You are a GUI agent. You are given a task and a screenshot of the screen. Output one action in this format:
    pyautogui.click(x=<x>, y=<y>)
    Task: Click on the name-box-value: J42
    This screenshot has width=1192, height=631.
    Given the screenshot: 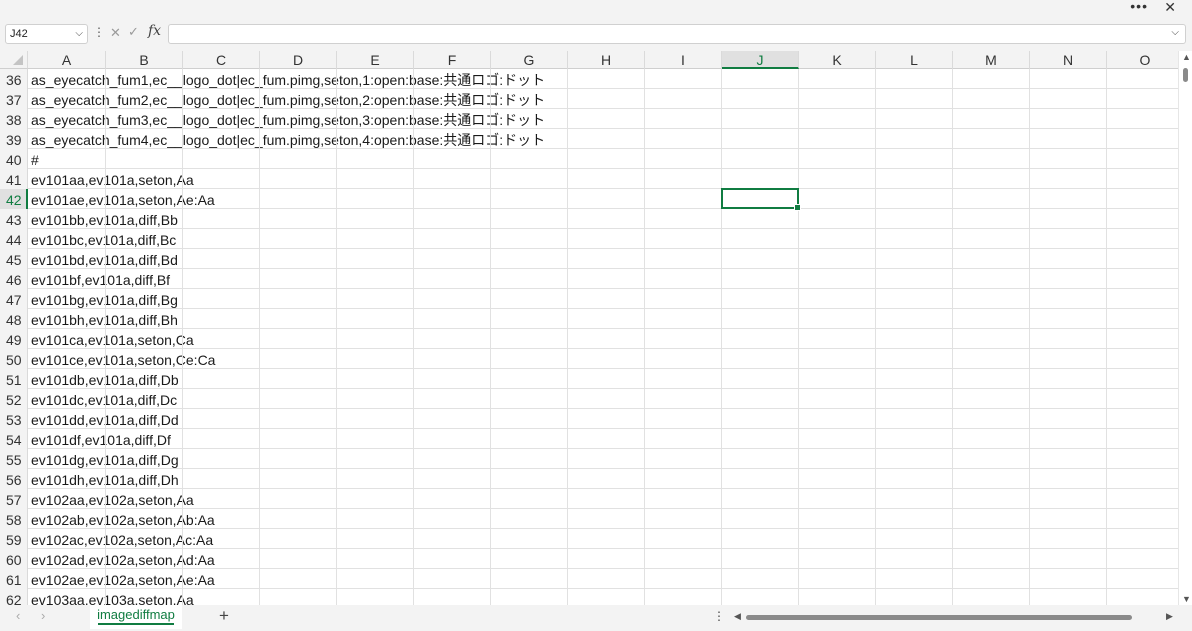 What is the action you would take?
    pyautogui.click(x=19, y=34)
    